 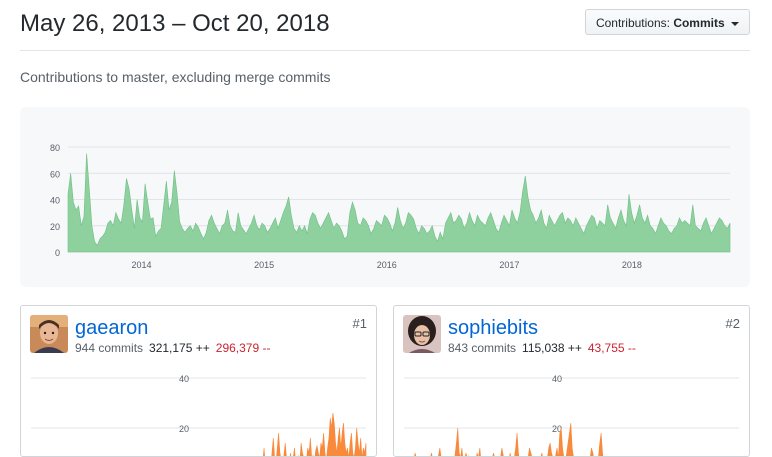 I want to click on contributor-stats: 843 commits 115,038 ++ 43,755 --, so click(x=542, y=348).